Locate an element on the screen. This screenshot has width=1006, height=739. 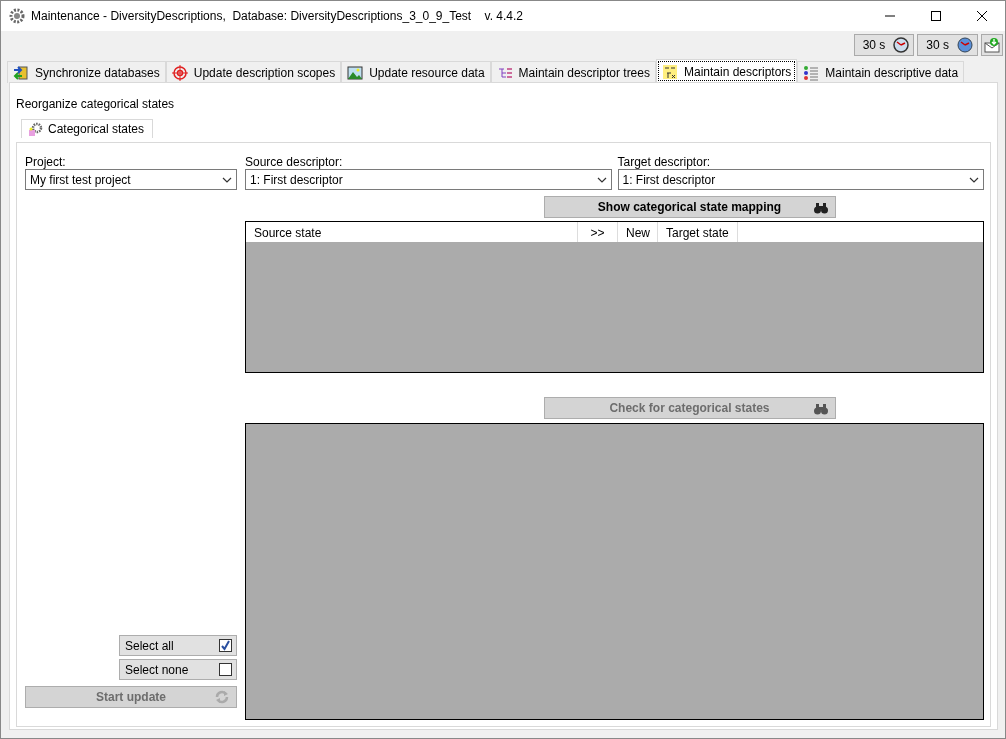
mail-icon is located at coordinates (992, 45).